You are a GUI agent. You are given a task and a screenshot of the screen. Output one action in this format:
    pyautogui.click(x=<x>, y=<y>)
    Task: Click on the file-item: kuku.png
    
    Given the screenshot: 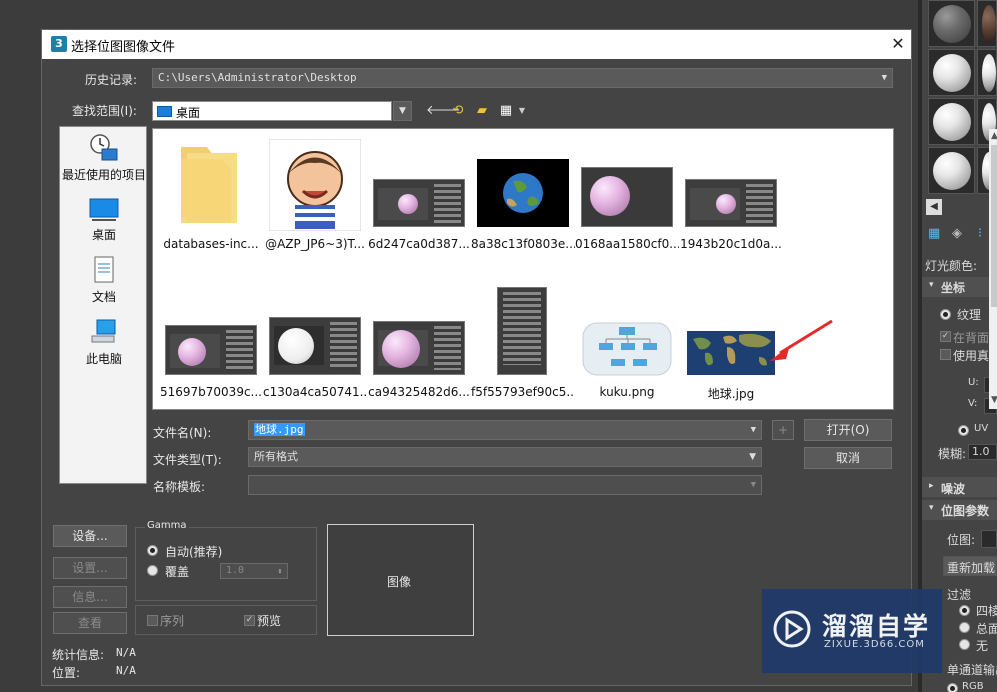 What is the action you would take?
    pyautogui.click(x=627, y=353)
    